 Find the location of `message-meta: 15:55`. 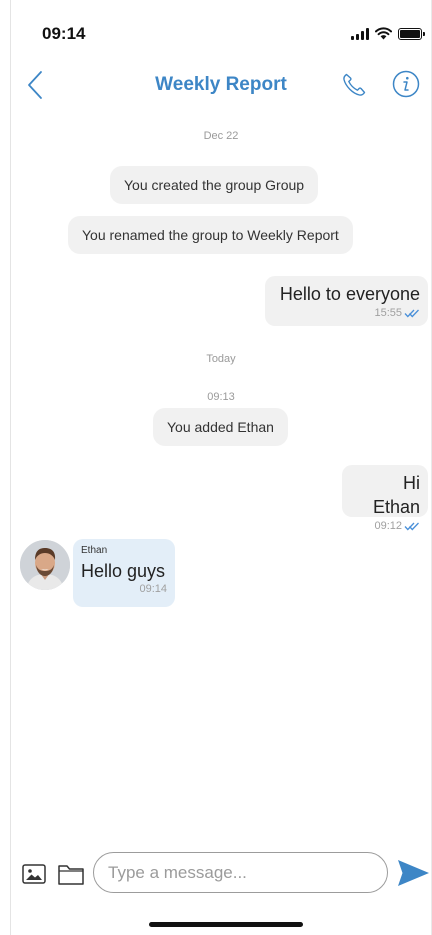

message-meta: 15:55 is located at coordinates (347, 313).